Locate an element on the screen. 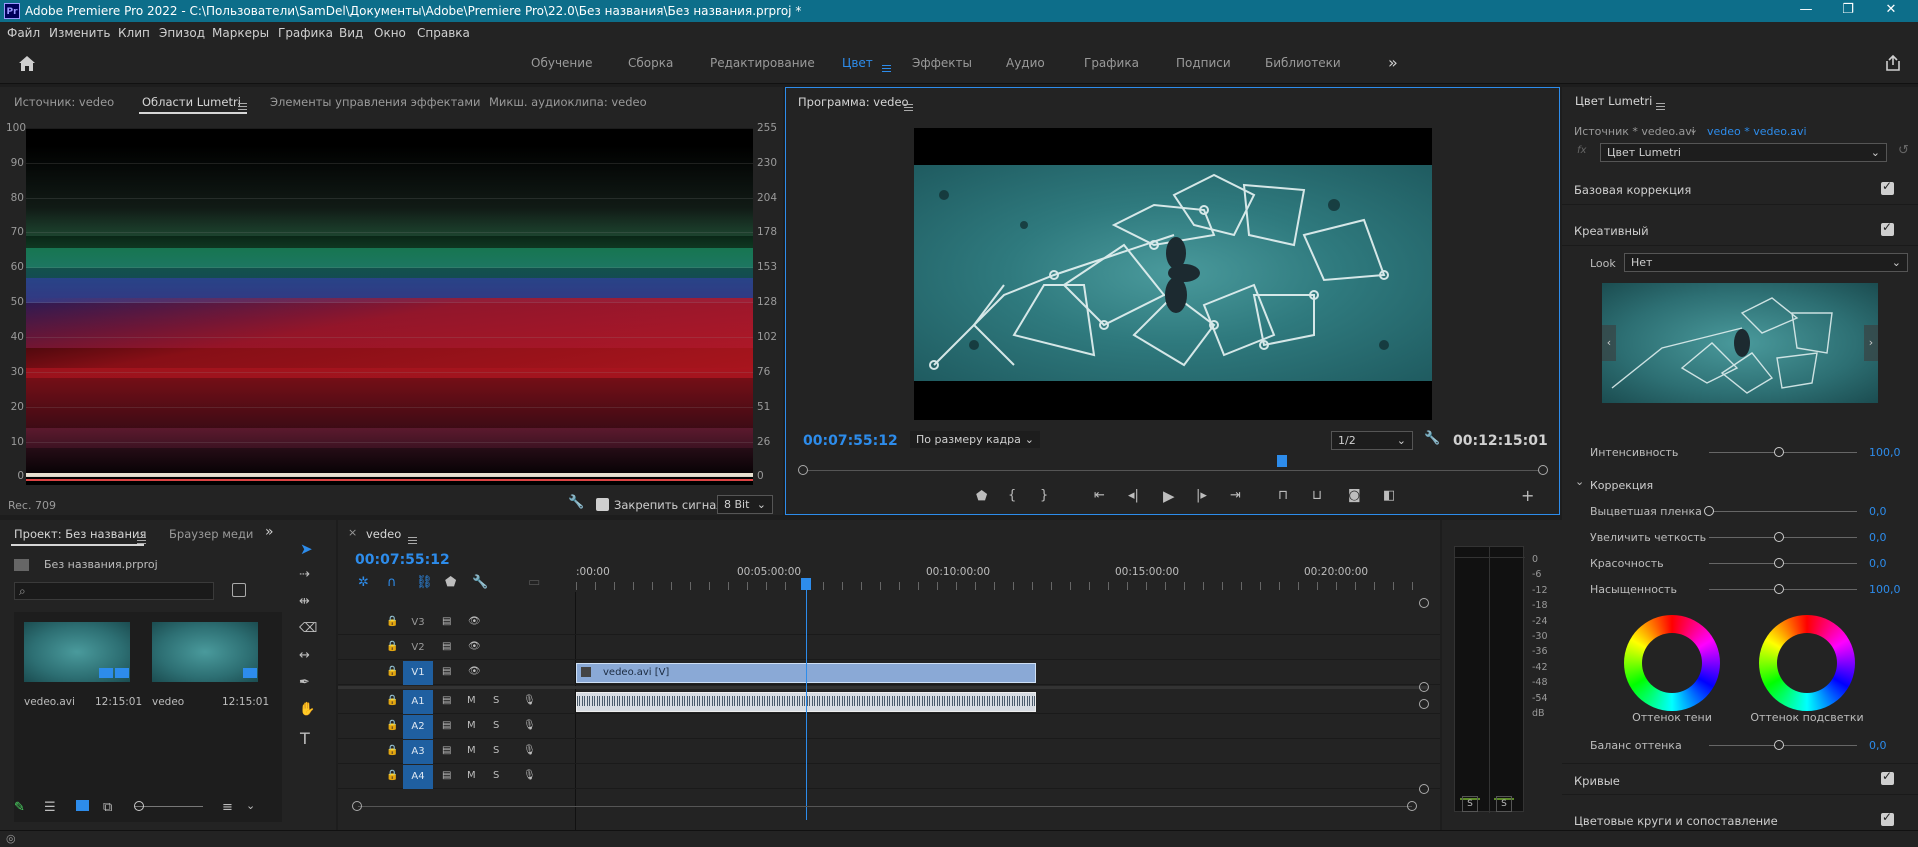 Image resolution: width=1918 pixels, height=847 pixels. extract-icon: ⊔ is located at coordinates (1317, 495).